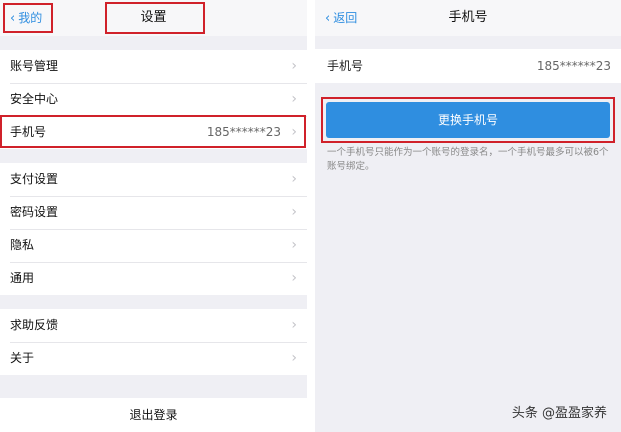  I want to click on highlight-box-phone-row, so click(153, 131).